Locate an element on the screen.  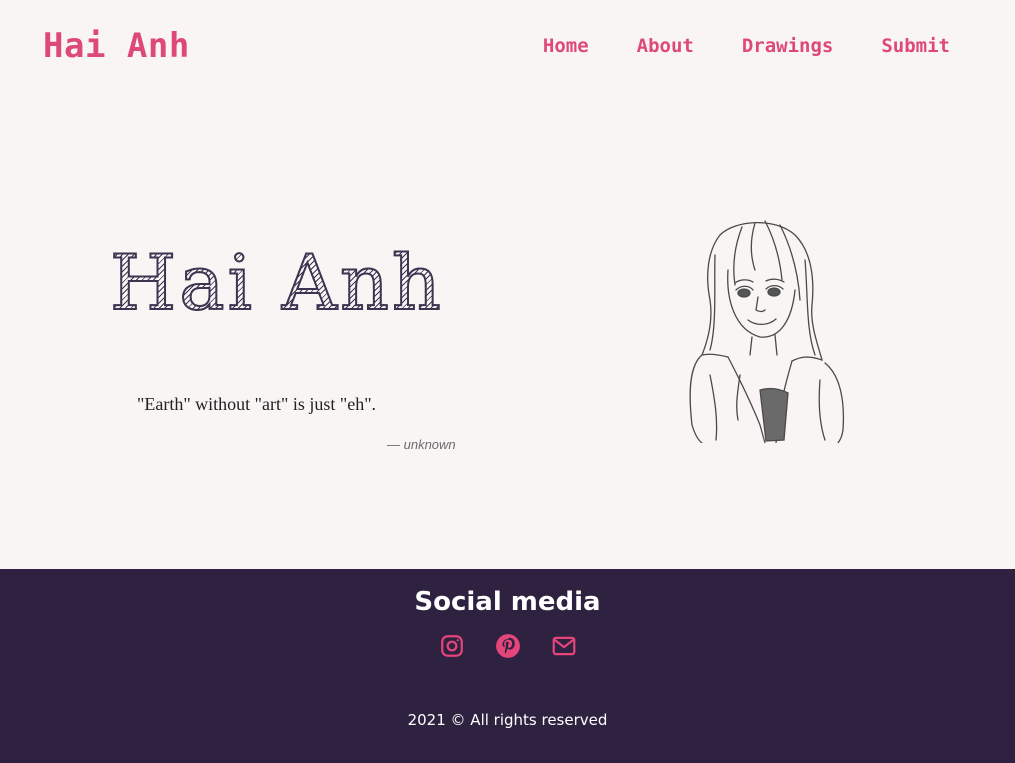
quote-attribution: — unknown is located at coordinates (421, 444).